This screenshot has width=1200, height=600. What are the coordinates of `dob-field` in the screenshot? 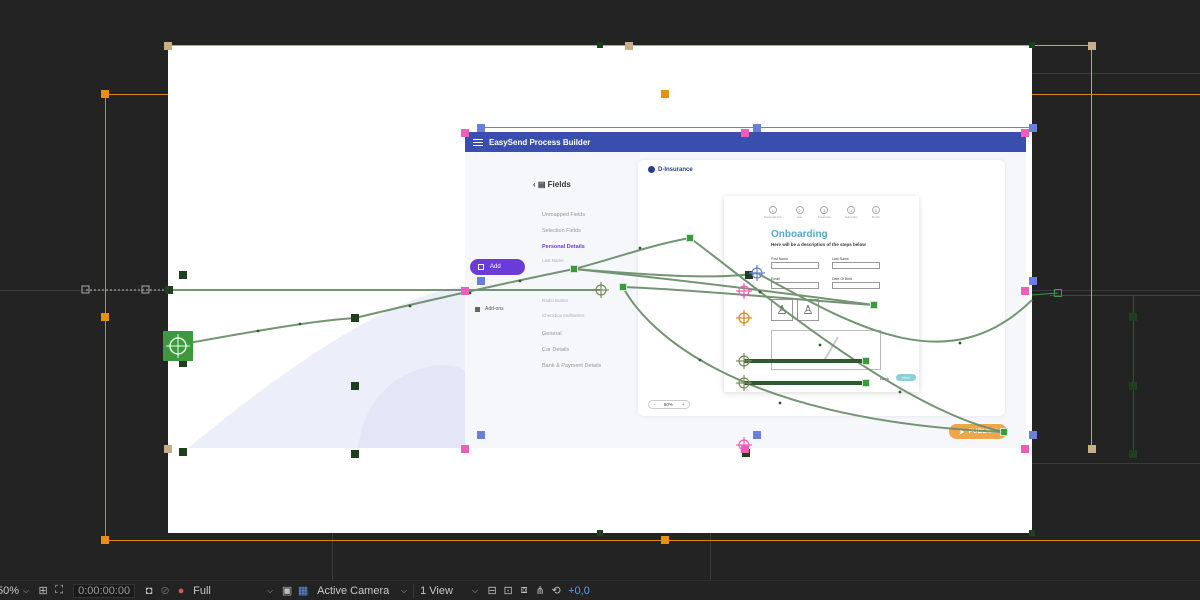 It's located at (856, 285).